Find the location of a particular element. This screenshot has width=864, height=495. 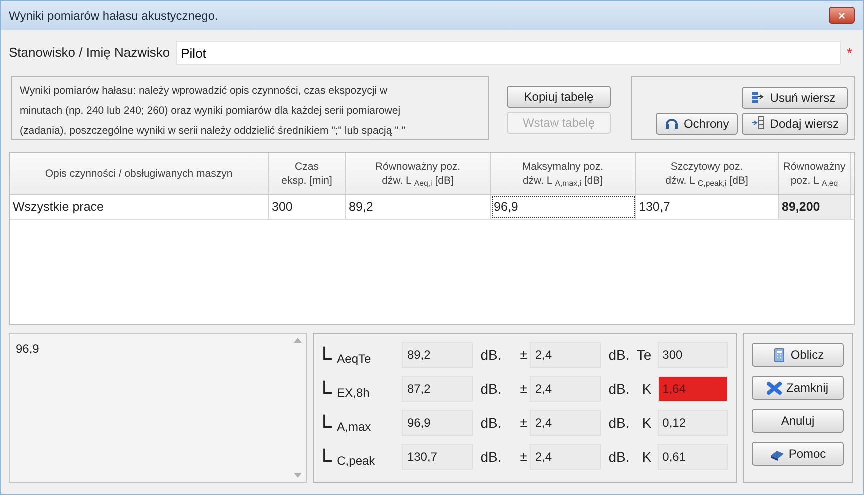

column-header: poz. L $_{A,eq}$ is located at coordinates (814, 181).